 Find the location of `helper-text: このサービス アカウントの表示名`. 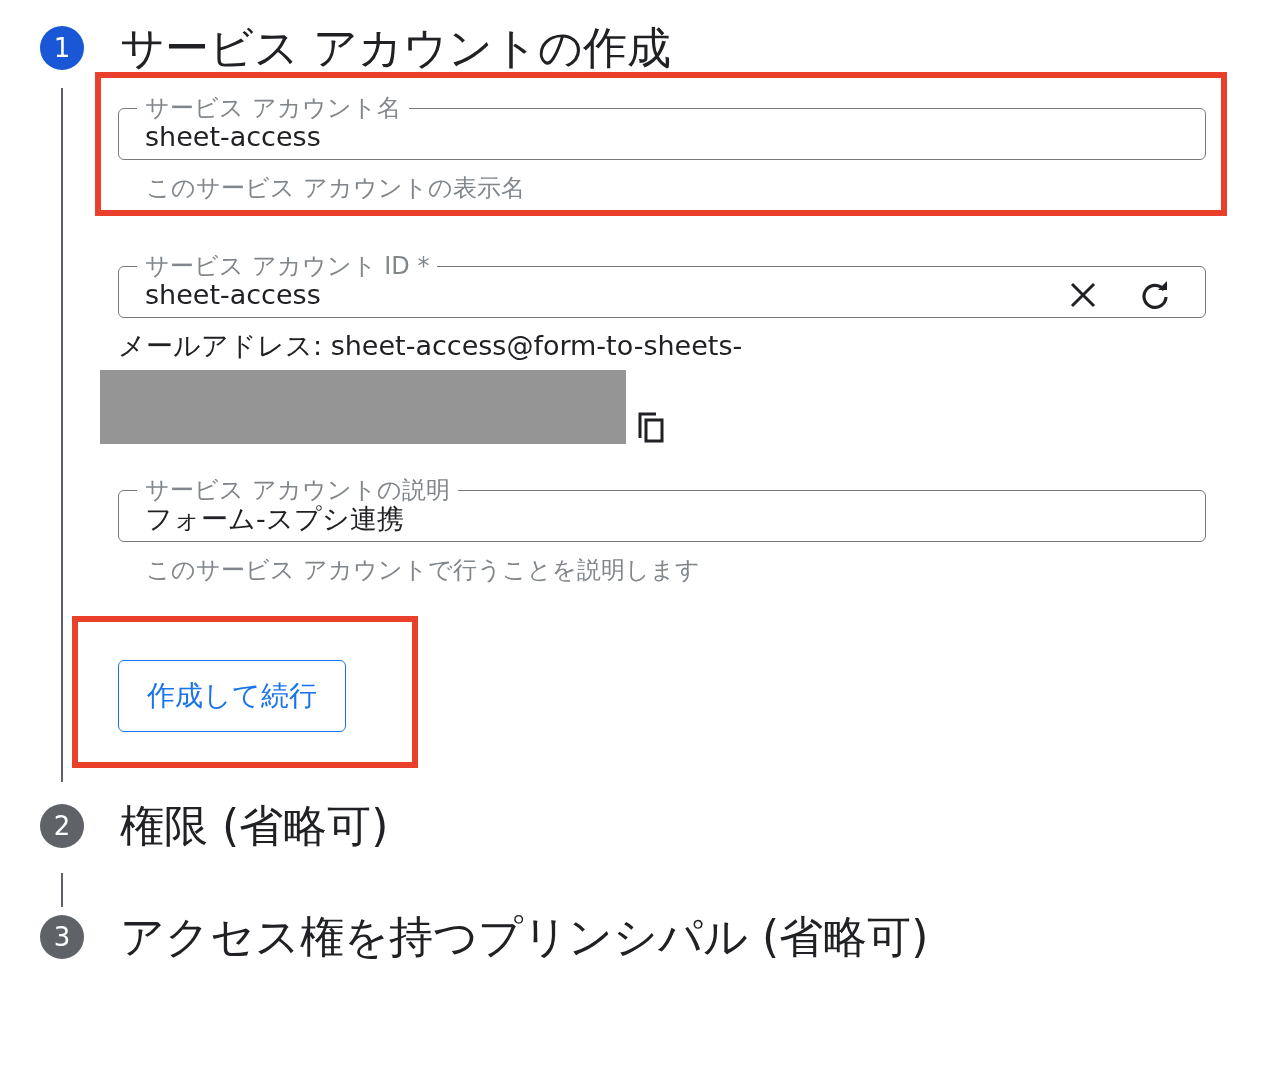

helper-text: このサービス アカウントの表示名 is located at coordinates (335, 188).